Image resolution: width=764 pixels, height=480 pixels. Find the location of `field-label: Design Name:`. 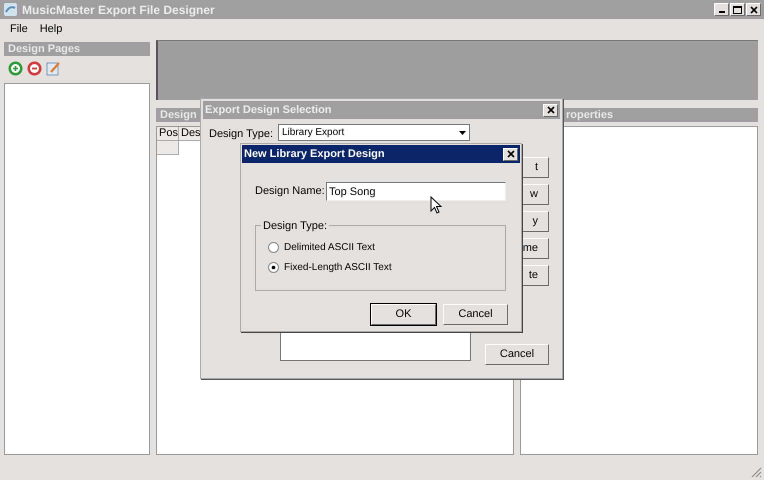

field-label: Design Name: is located at coordinates (290, 191).